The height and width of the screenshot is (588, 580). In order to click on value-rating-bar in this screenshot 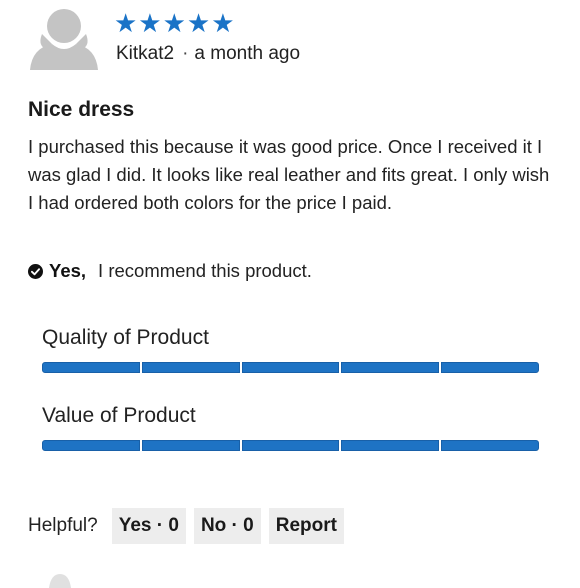, I will do `click(290, 445)`.